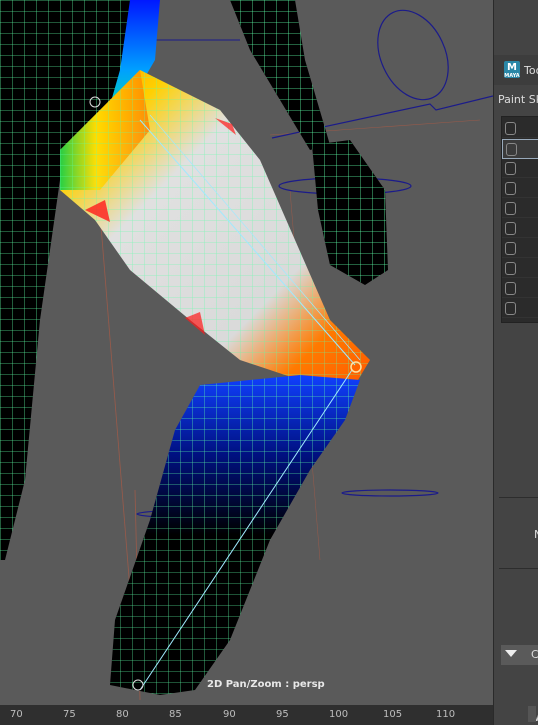 This screenshot has height=725, width=538. I want to click on section-label: C, so click(534, 654).